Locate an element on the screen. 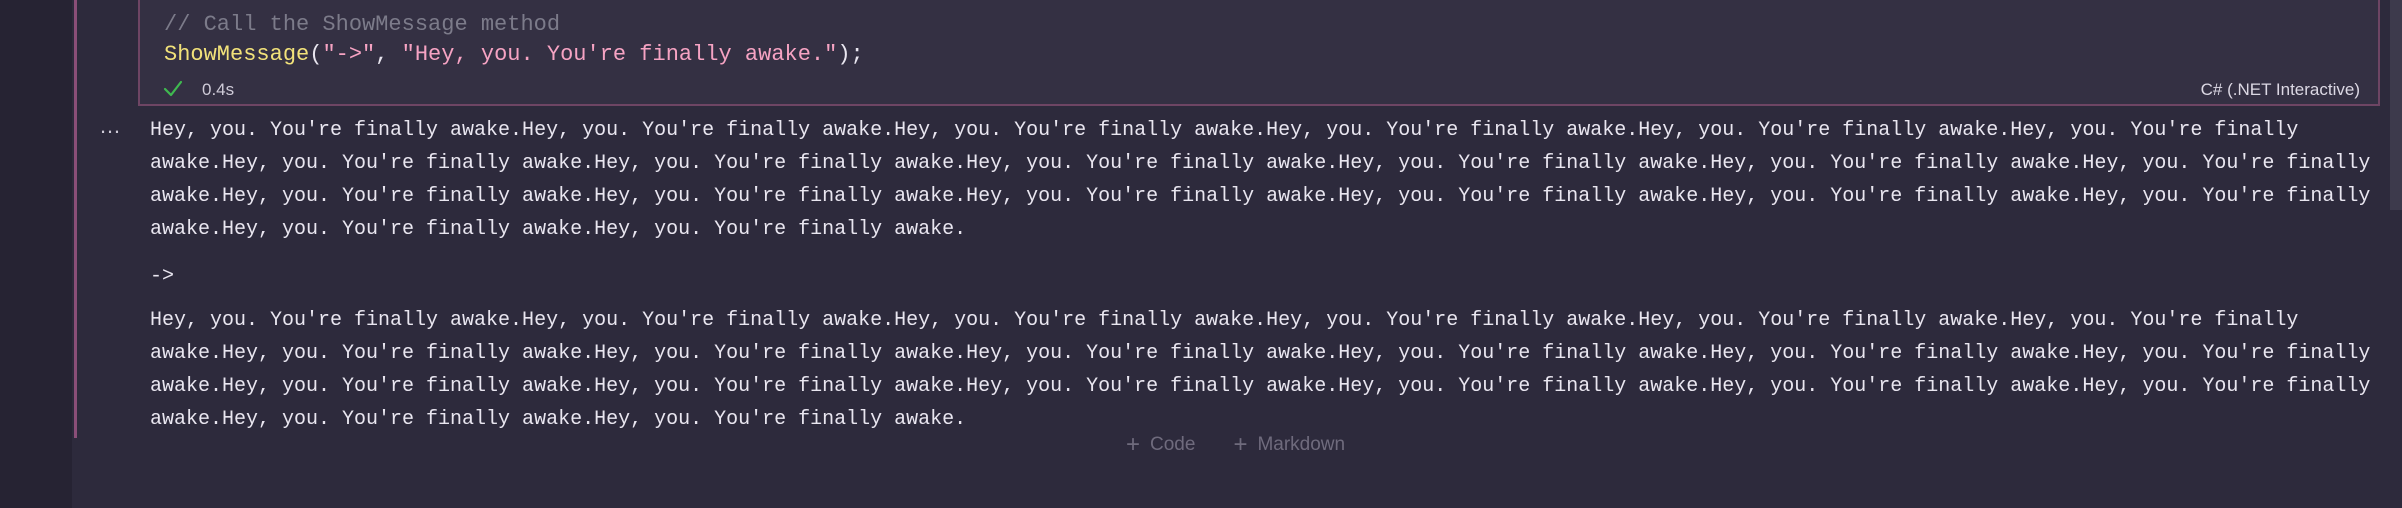  vertical-scrollbar is located at coordinates (2396, 105).